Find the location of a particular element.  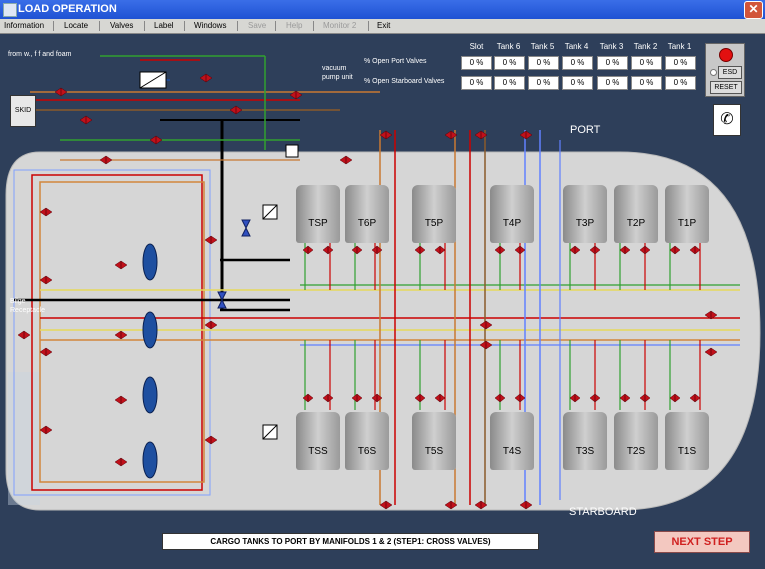

port-pct-tank2: 0 % is located at coordinates (646, 63).